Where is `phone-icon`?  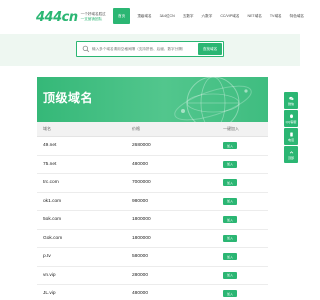
phone-icon is located at coordinates (291, 134).